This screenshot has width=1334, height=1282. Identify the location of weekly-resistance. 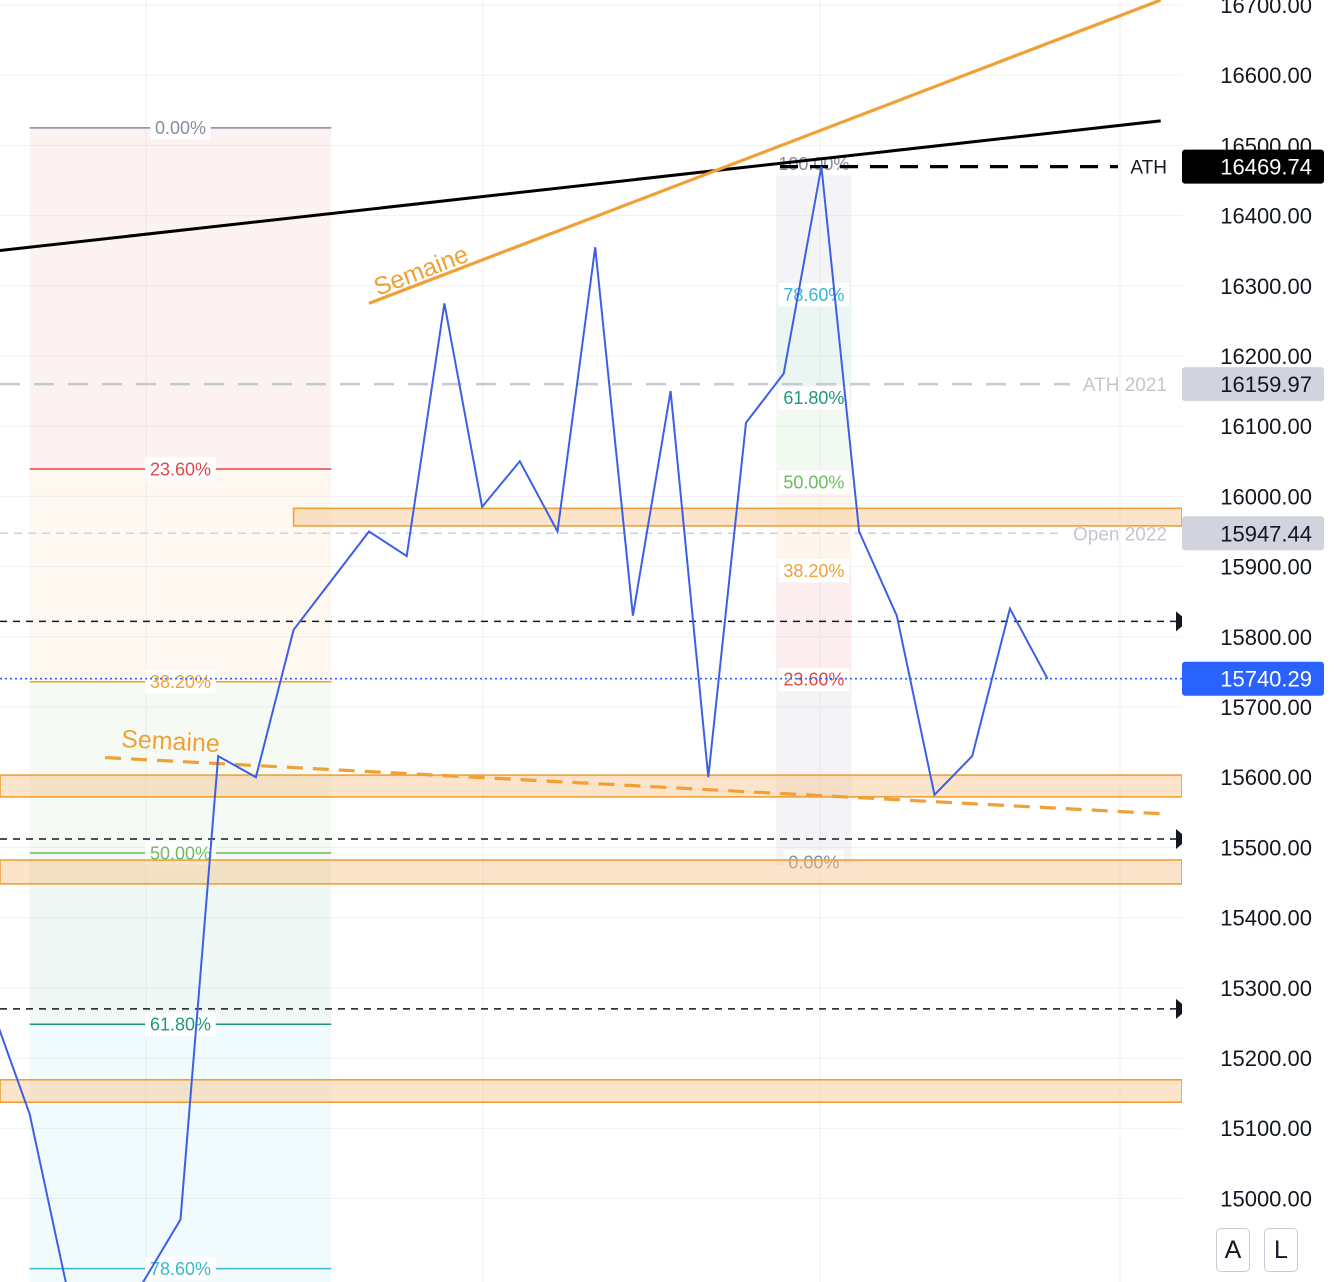
(765, 152).